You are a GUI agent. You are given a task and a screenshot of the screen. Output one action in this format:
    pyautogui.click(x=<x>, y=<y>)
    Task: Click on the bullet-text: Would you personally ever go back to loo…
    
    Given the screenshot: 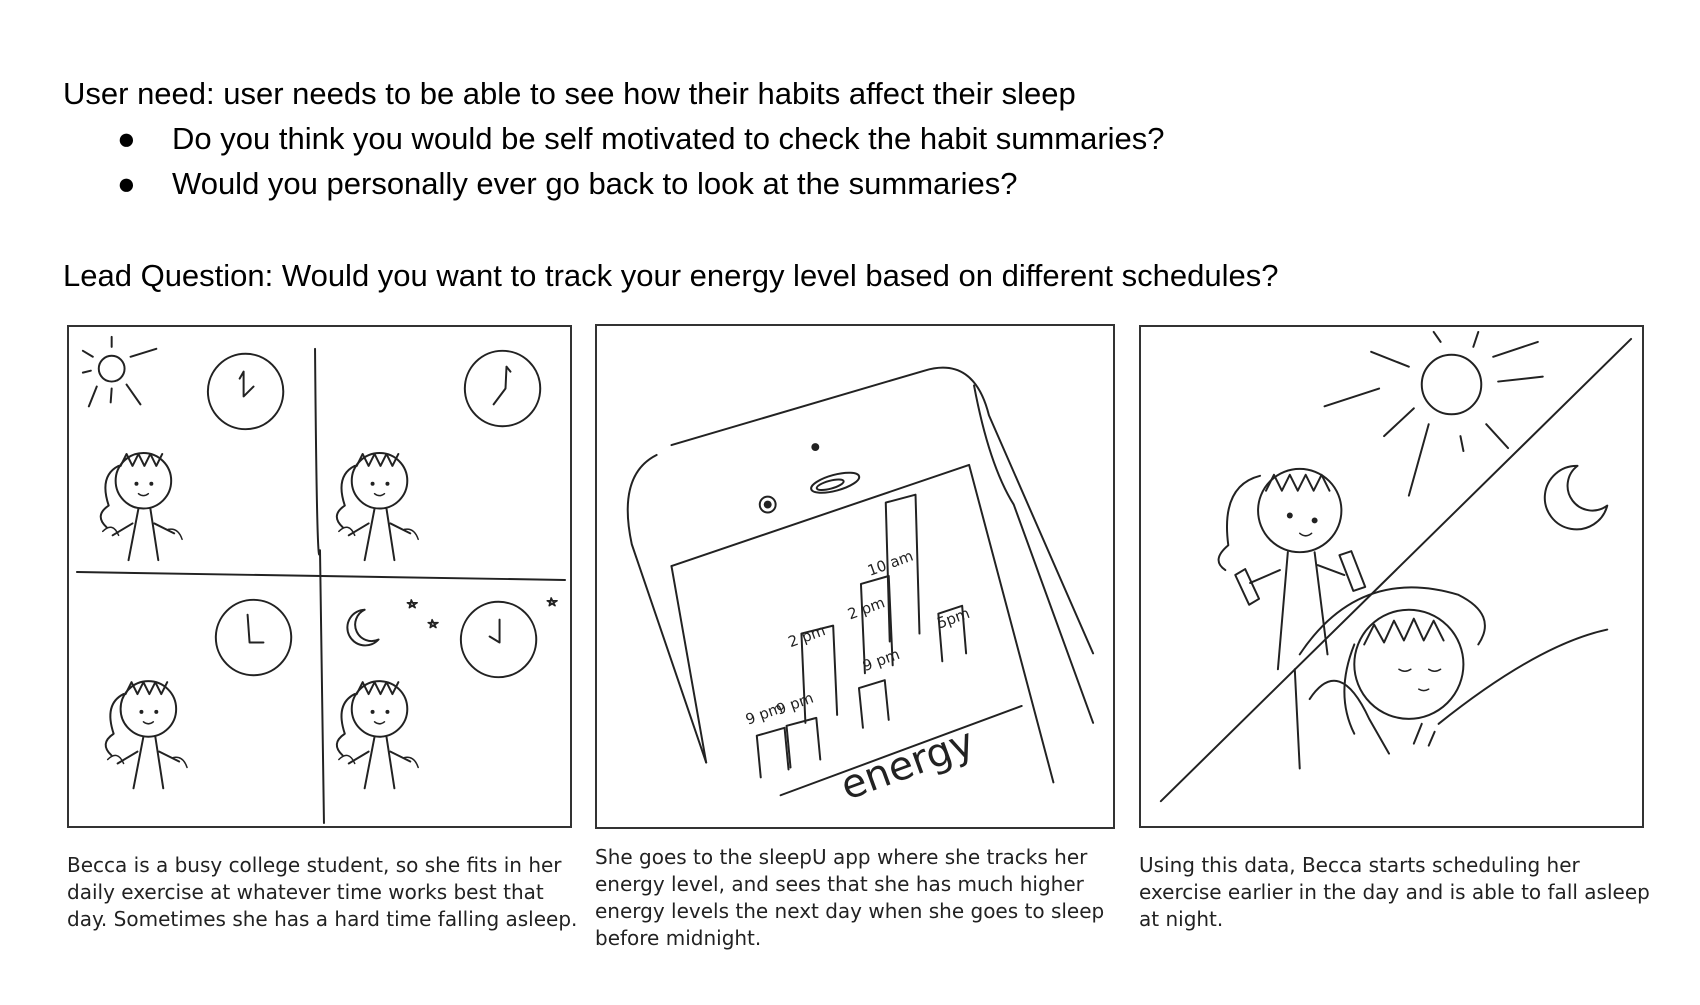 What is the action you would take?
    pyautogui.click(x=595, y=183)
    